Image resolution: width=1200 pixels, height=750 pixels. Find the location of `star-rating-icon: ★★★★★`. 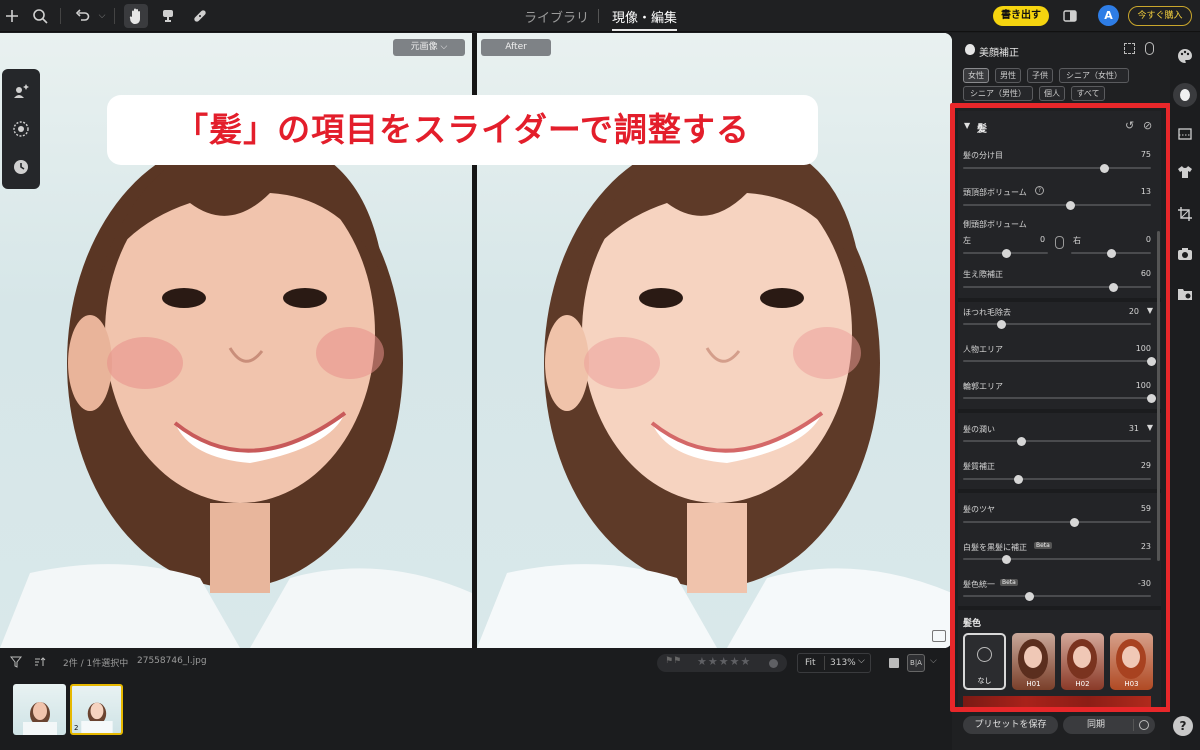

star-rating-icon: ★★★★★ is located at coordinates (724, 661).